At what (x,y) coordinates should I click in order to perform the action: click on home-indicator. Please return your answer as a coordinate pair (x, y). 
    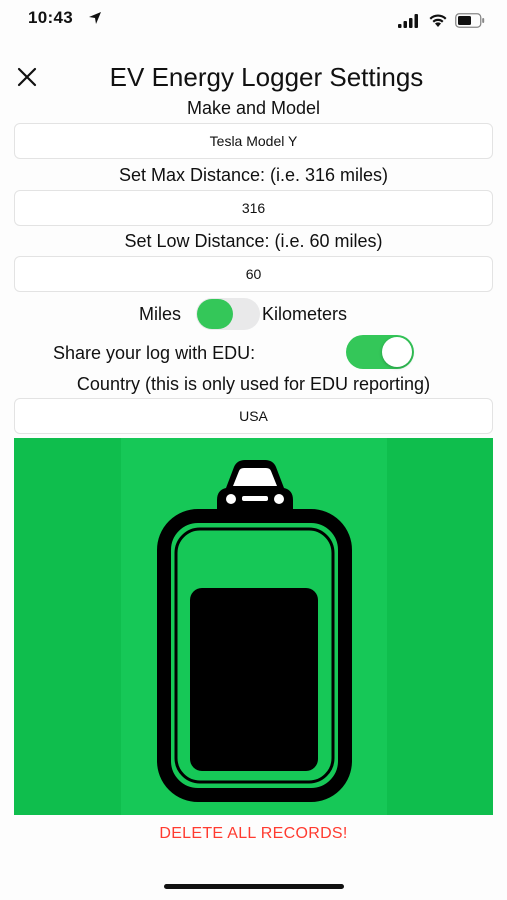
    Looking at the image, I should click on (254, 886).